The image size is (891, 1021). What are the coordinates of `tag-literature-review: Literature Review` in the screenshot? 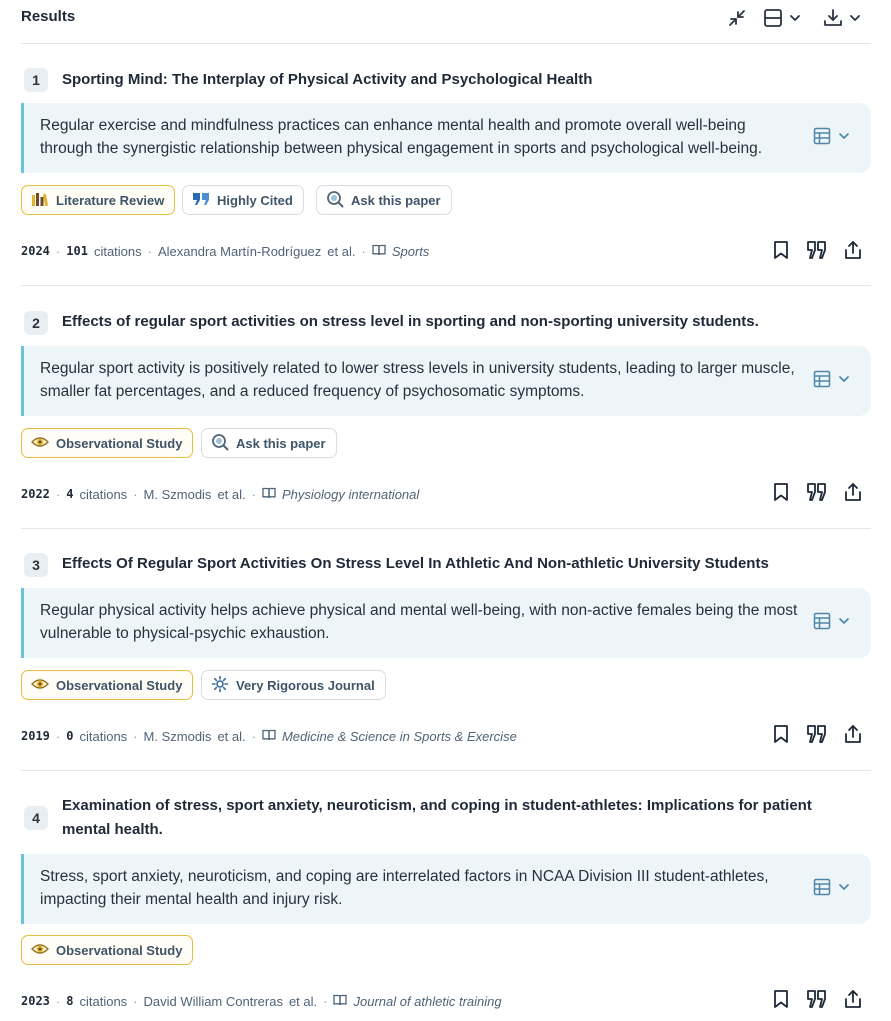 It's located at (98, 200).